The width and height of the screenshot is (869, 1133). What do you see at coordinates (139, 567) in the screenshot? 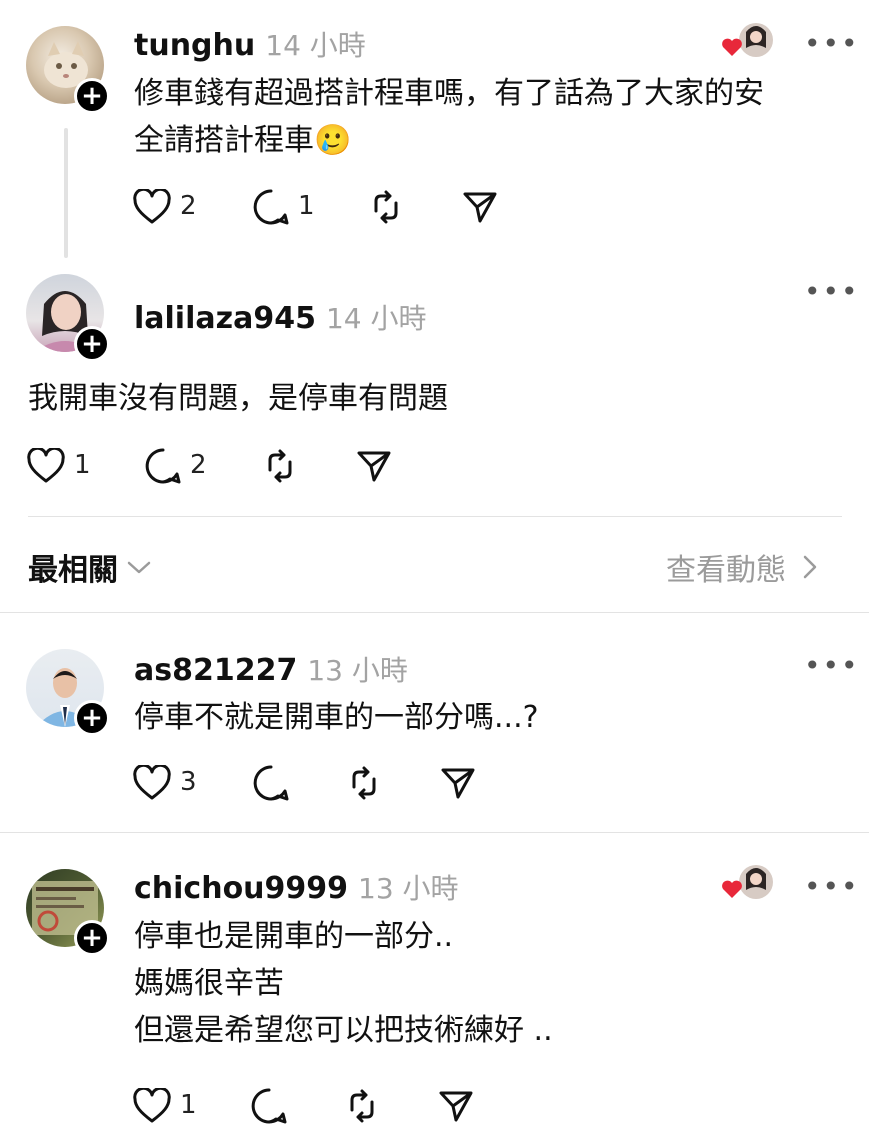
I see `chevron-down-icon` at bounding box center [139, 567].